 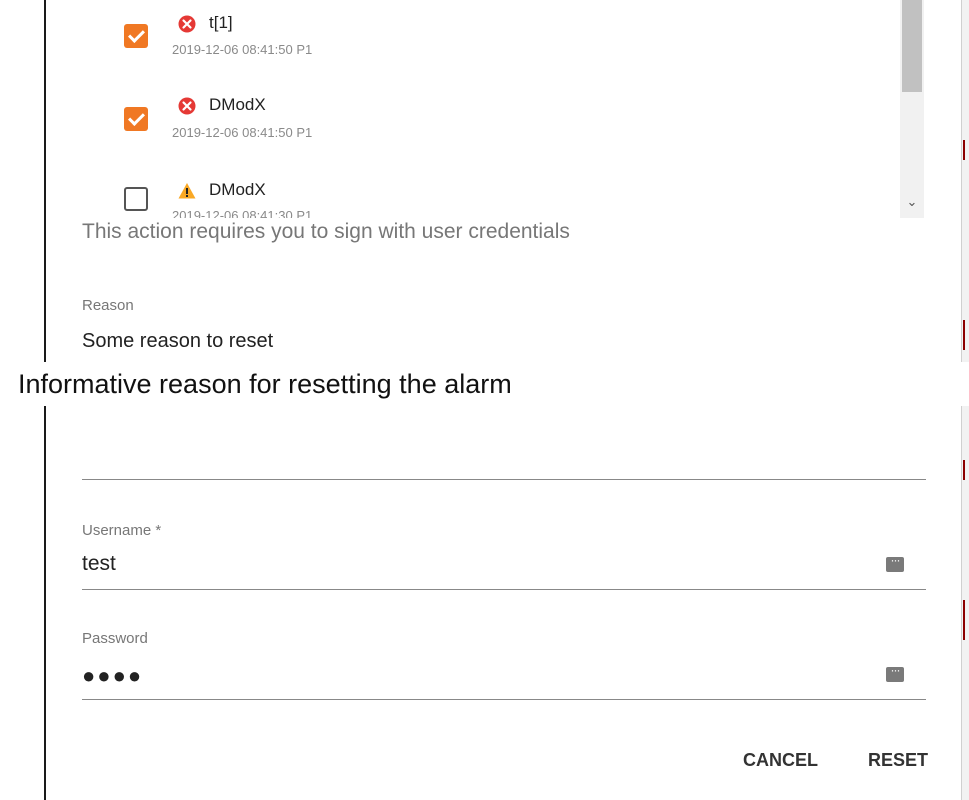 I want to click on reset-button: RESET, so click(x=898, y=760).